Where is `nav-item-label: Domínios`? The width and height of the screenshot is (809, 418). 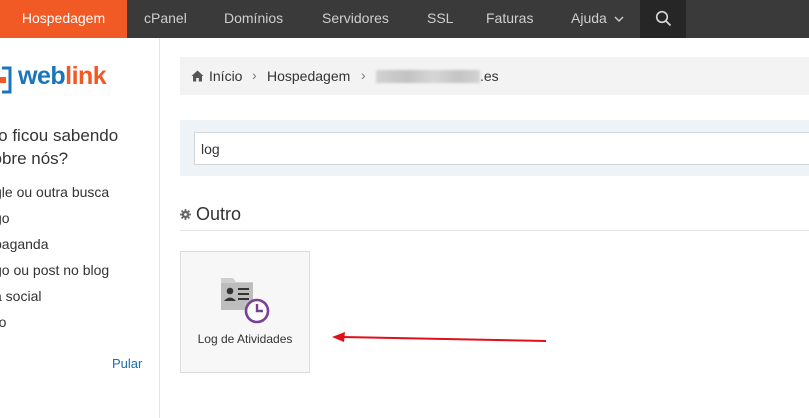 nav-item-label: Domínios is located at coordinates (254, 18).